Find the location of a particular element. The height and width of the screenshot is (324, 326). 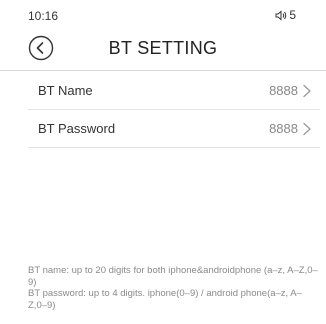

speaker-volume-icon is located at coordinates (281, 15).